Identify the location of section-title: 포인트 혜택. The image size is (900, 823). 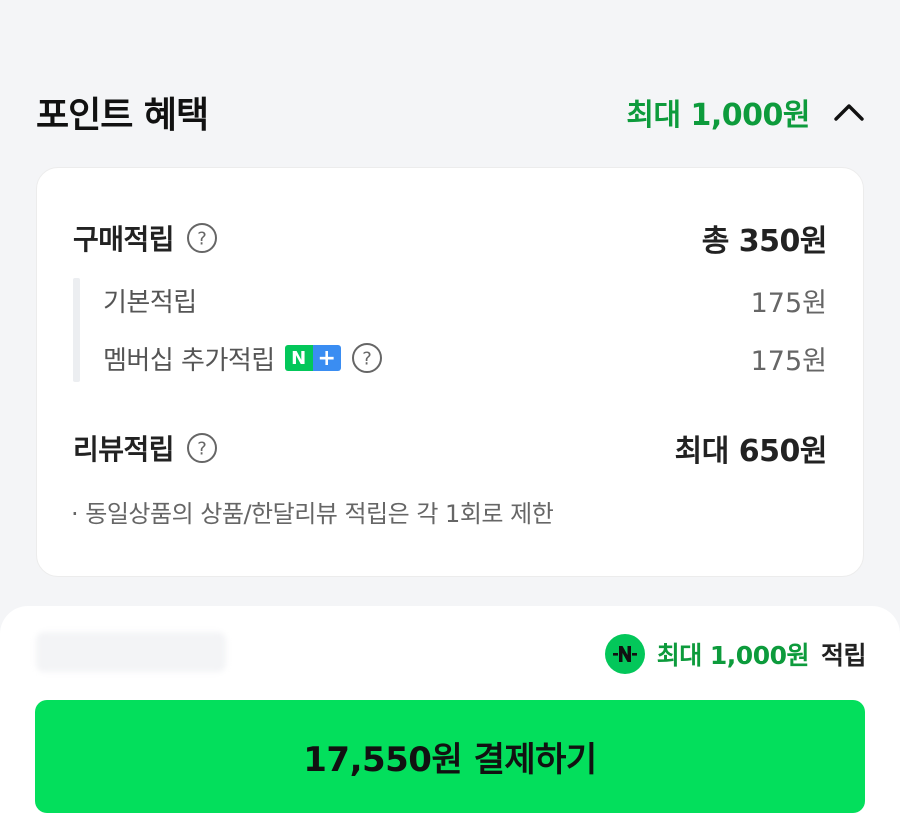
(122, 115).